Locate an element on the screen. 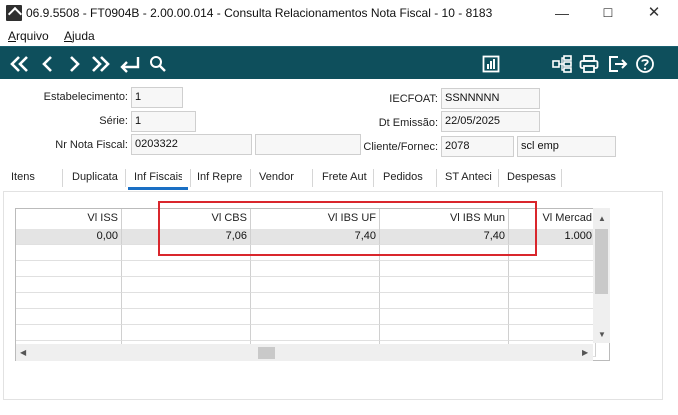  help-button is located at coordinates (645, 63).